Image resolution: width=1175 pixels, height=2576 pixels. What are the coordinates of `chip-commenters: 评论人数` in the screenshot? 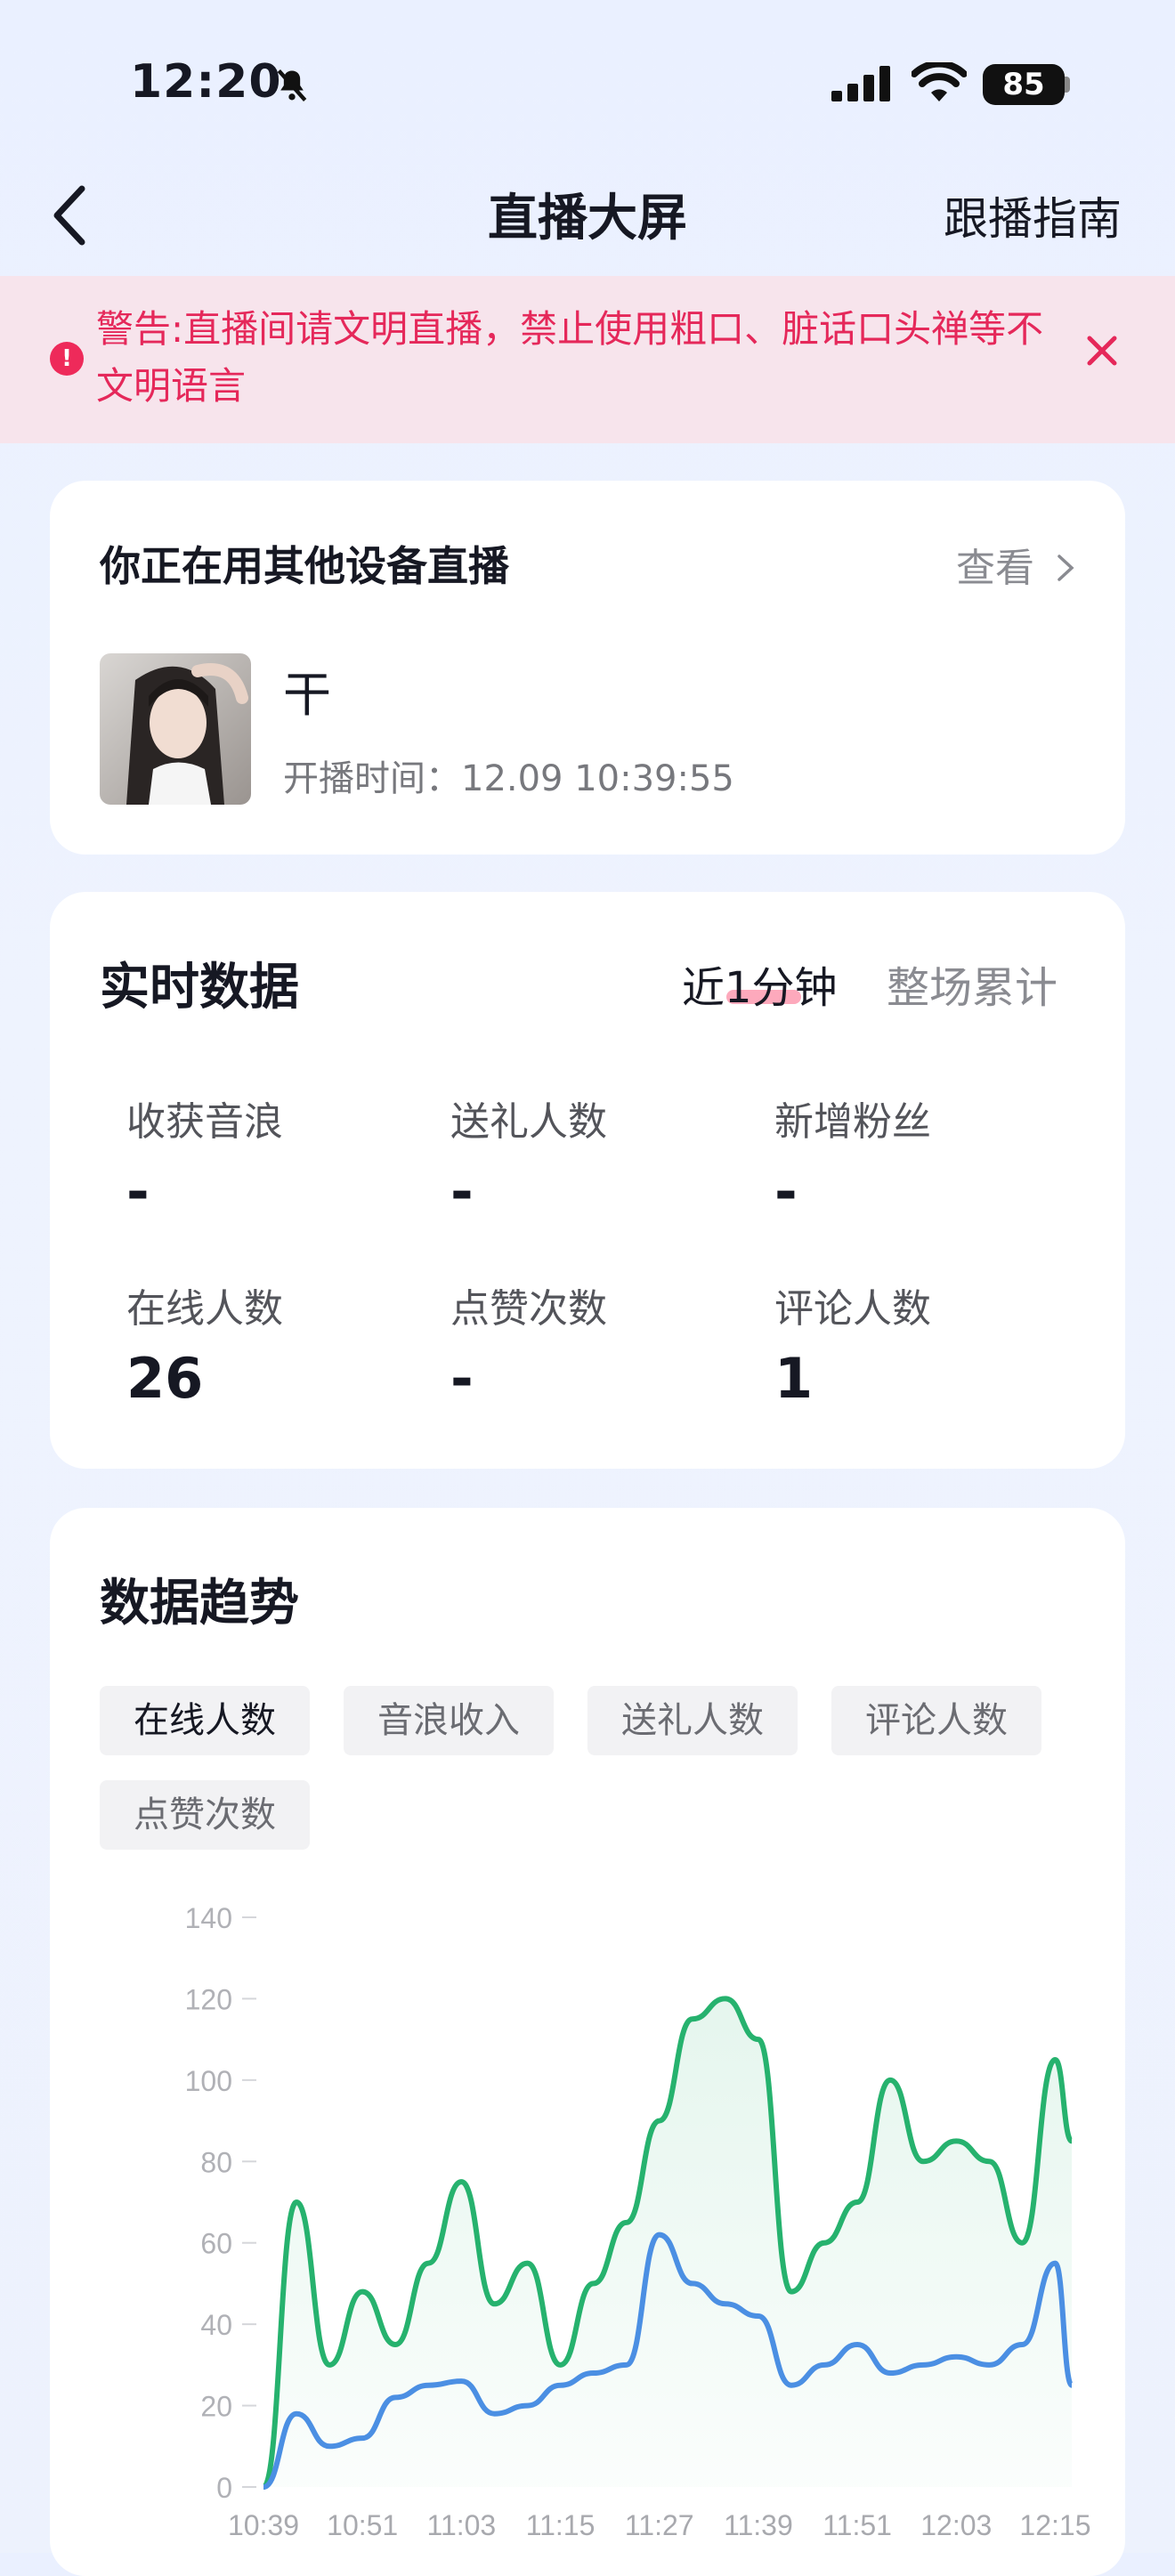 It's located at (936, 1720).